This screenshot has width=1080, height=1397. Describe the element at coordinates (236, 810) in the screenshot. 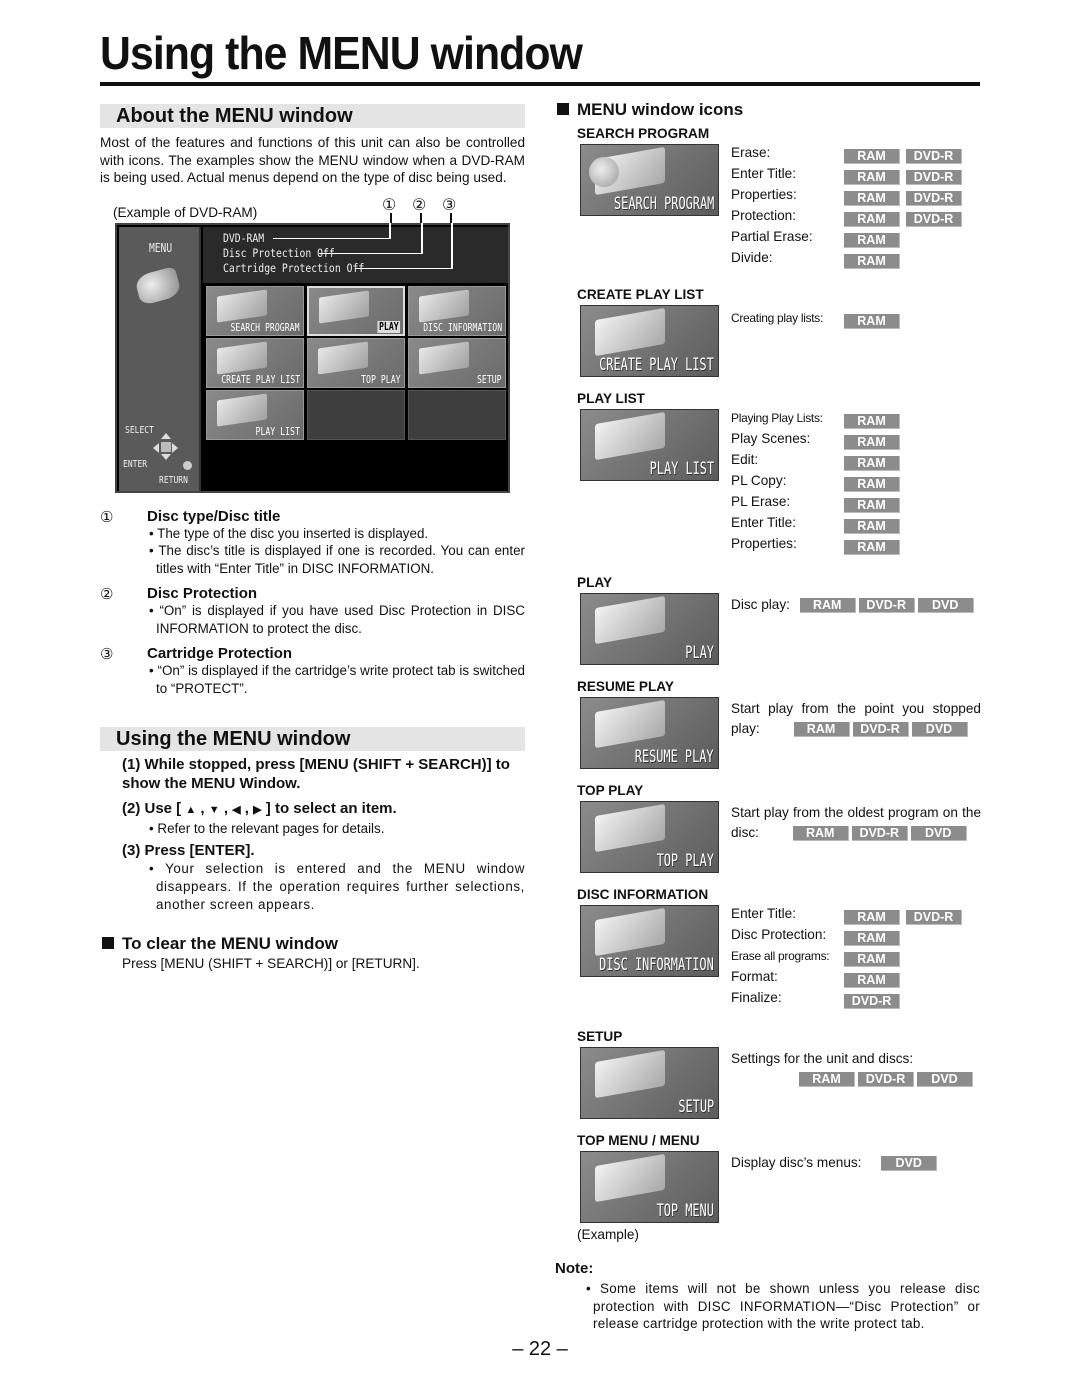

I see `left-arrow-icon: ◀` at that location.